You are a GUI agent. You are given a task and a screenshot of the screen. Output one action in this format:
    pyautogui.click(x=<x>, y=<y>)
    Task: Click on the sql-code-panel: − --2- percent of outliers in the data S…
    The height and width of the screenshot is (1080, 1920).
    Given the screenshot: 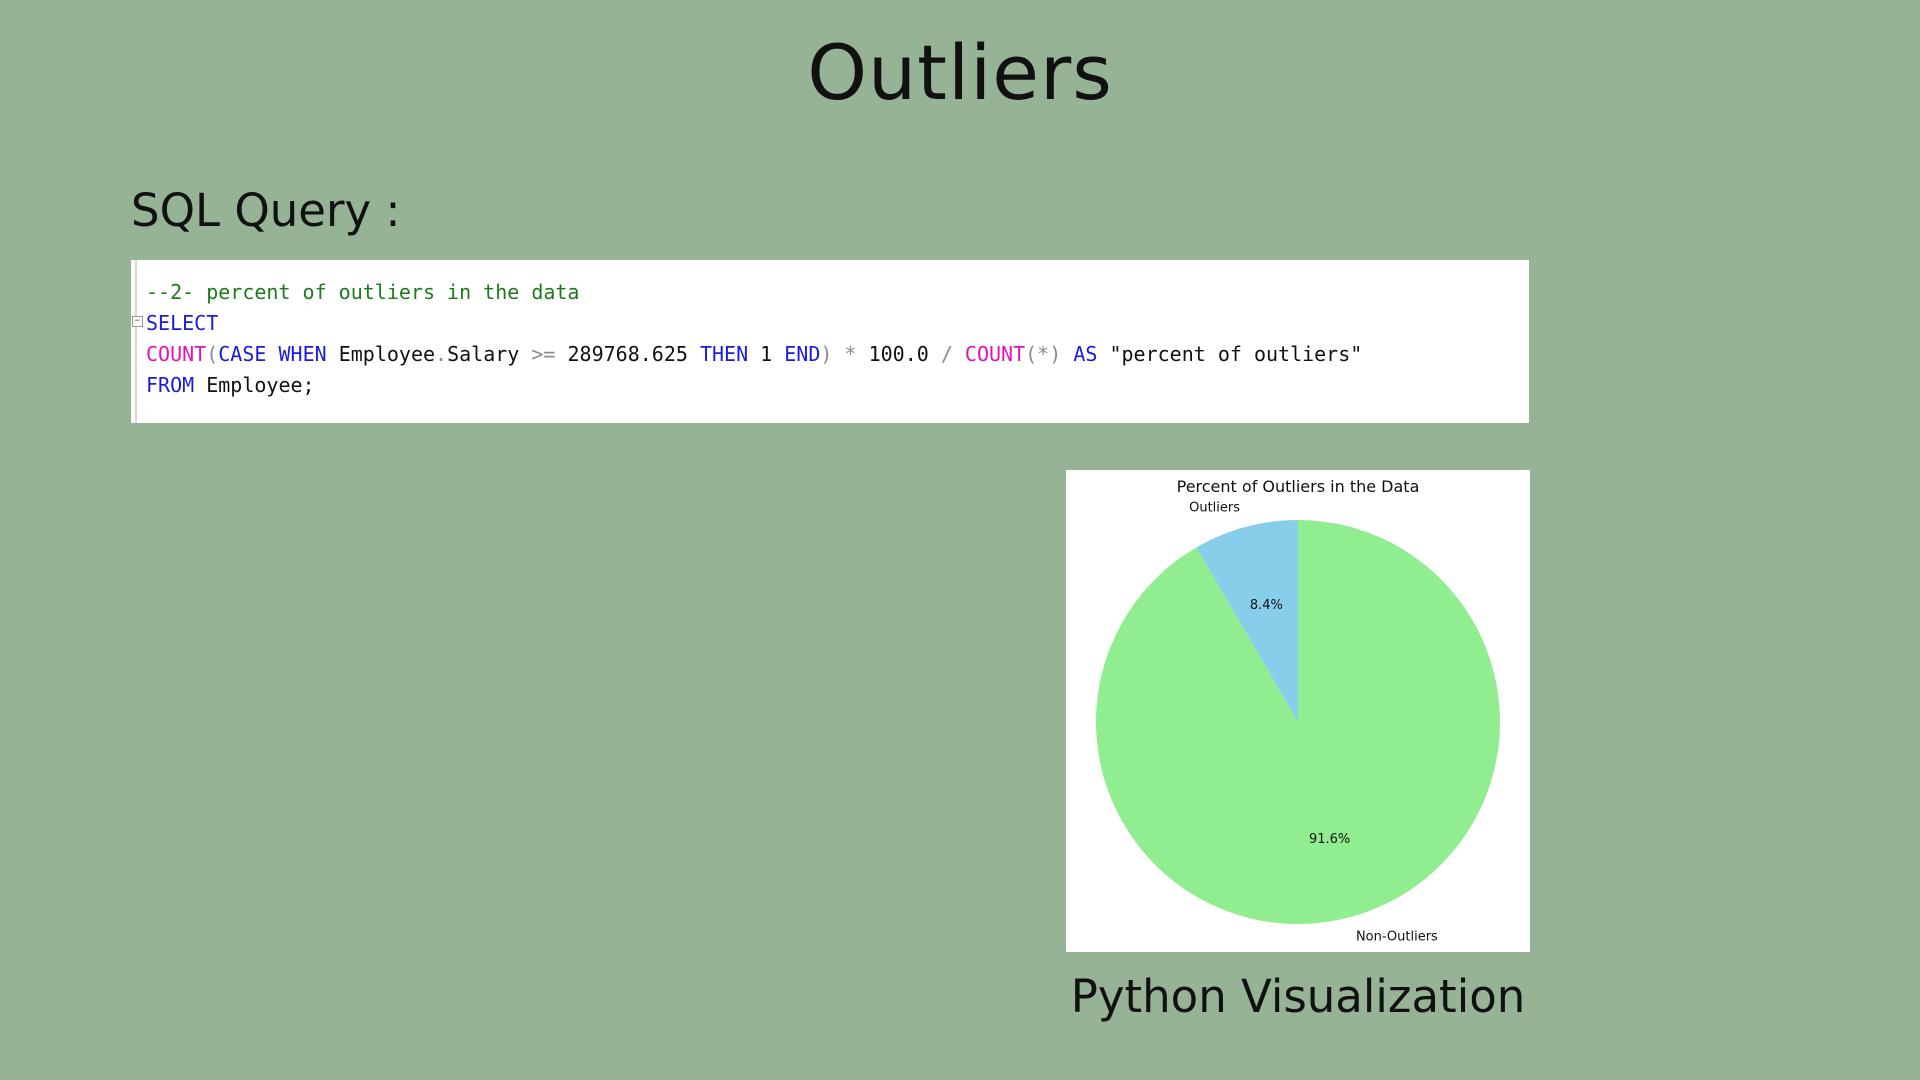 What is the action you would take?
    pyautogui.click(x=830, y=341)
    